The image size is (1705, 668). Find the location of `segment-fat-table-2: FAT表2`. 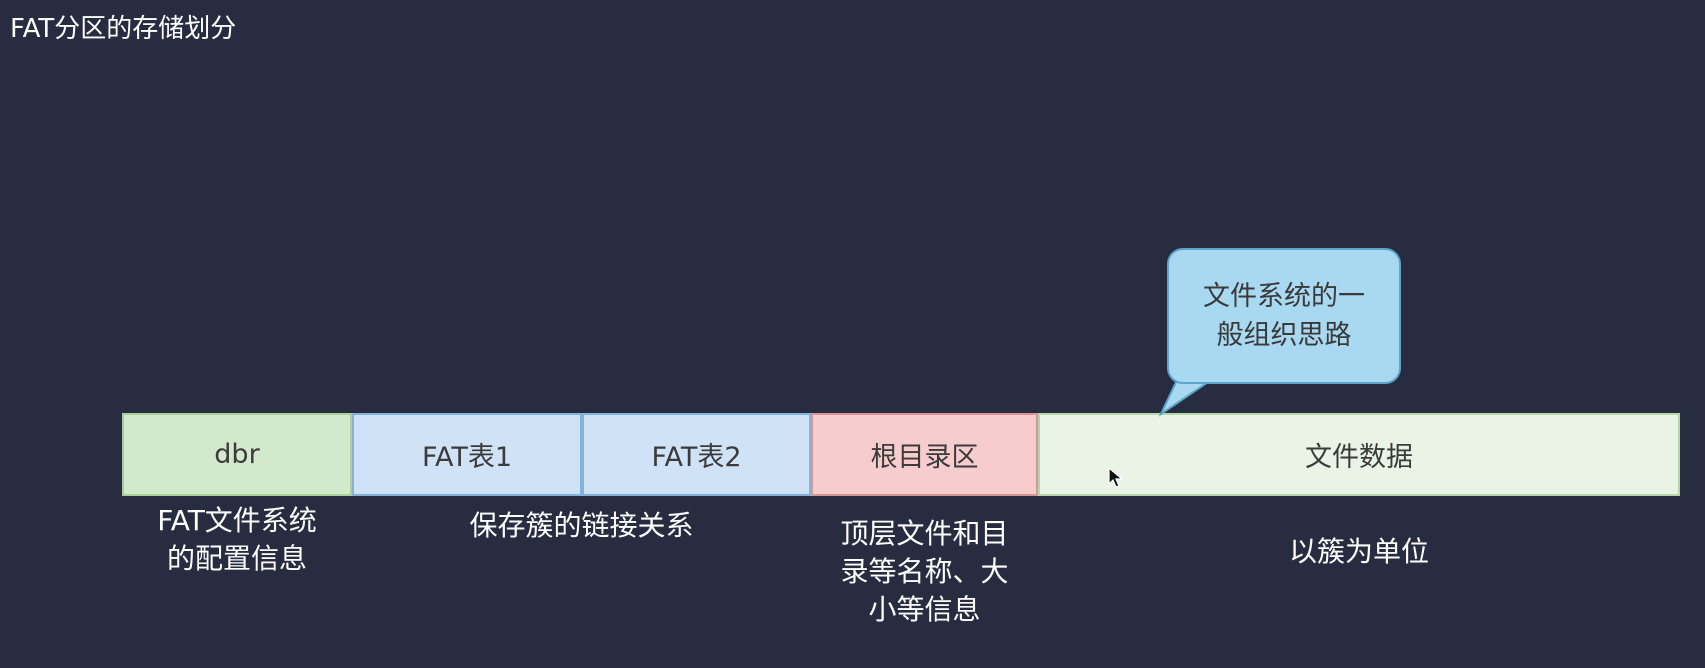

segment-fat-table-2: FAT表2 is located at coordinates (696, 454).